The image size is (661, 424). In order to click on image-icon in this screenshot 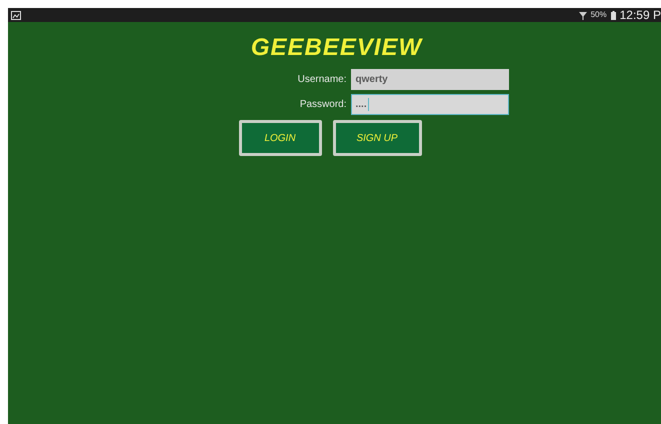, I will do `click(16, 15)`.